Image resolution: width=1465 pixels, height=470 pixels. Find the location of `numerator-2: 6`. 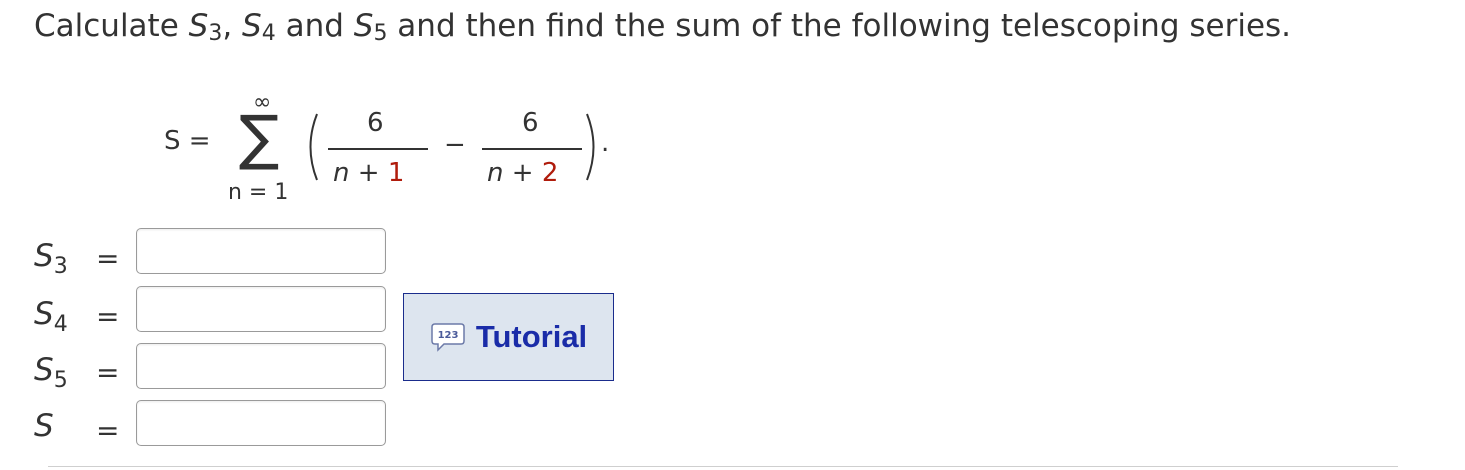

numerator-2: 6 is located at coordinates (530, 123).